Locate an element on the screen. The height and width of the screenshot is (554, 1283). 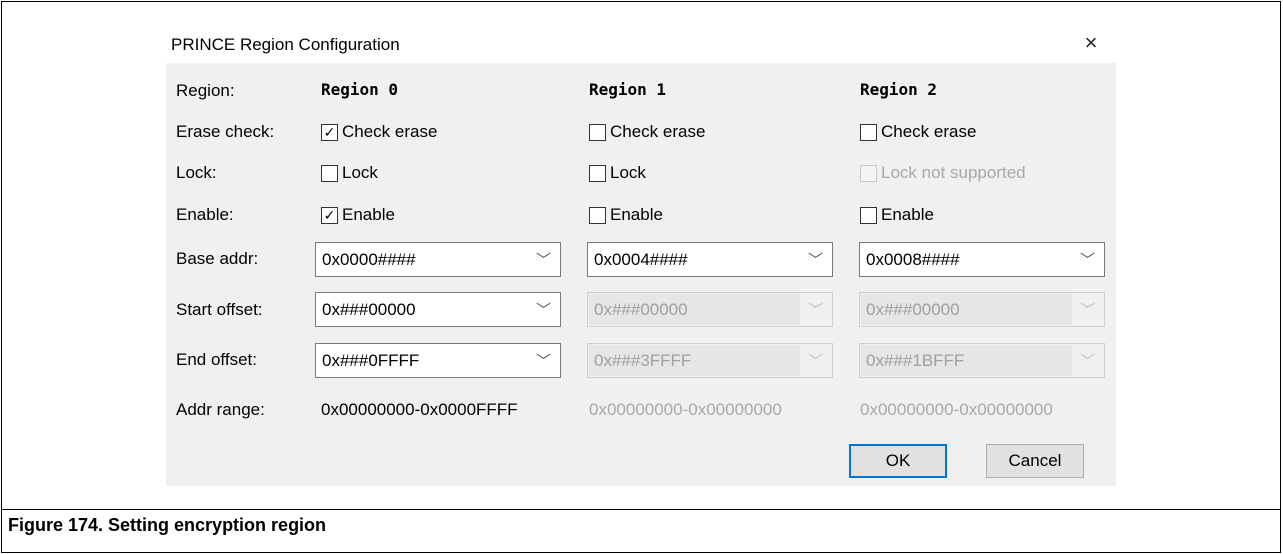
region-1-base-addr-value: 0x0004#### is located at coordinates (641, 259).